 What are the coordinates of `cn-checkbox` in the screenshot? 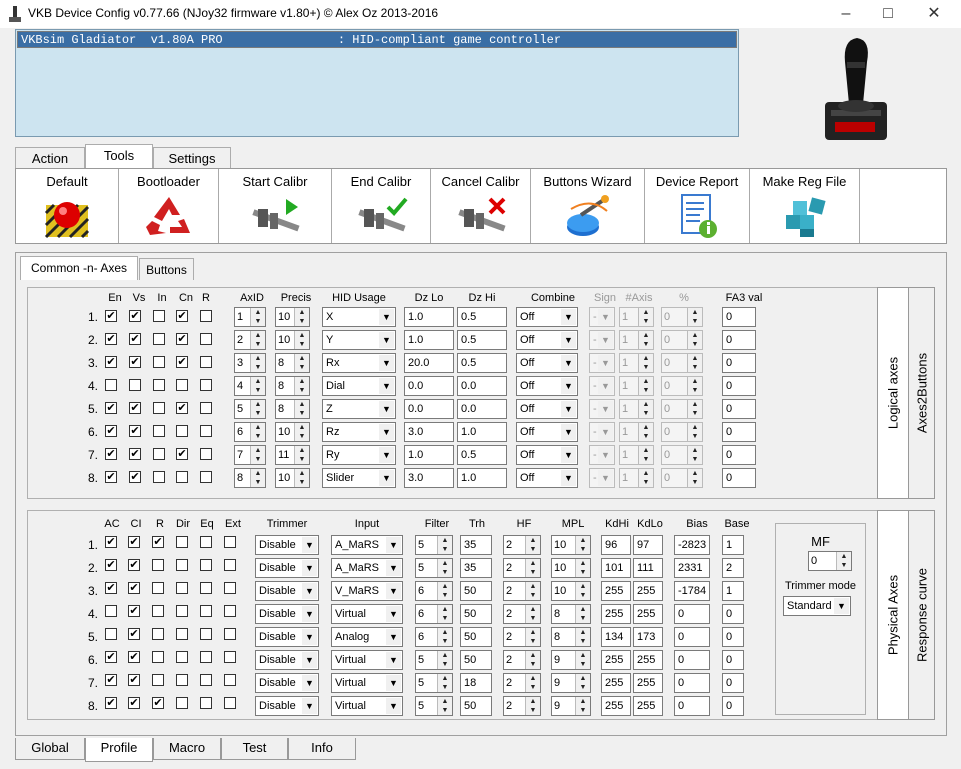 It's located at (182, 385).